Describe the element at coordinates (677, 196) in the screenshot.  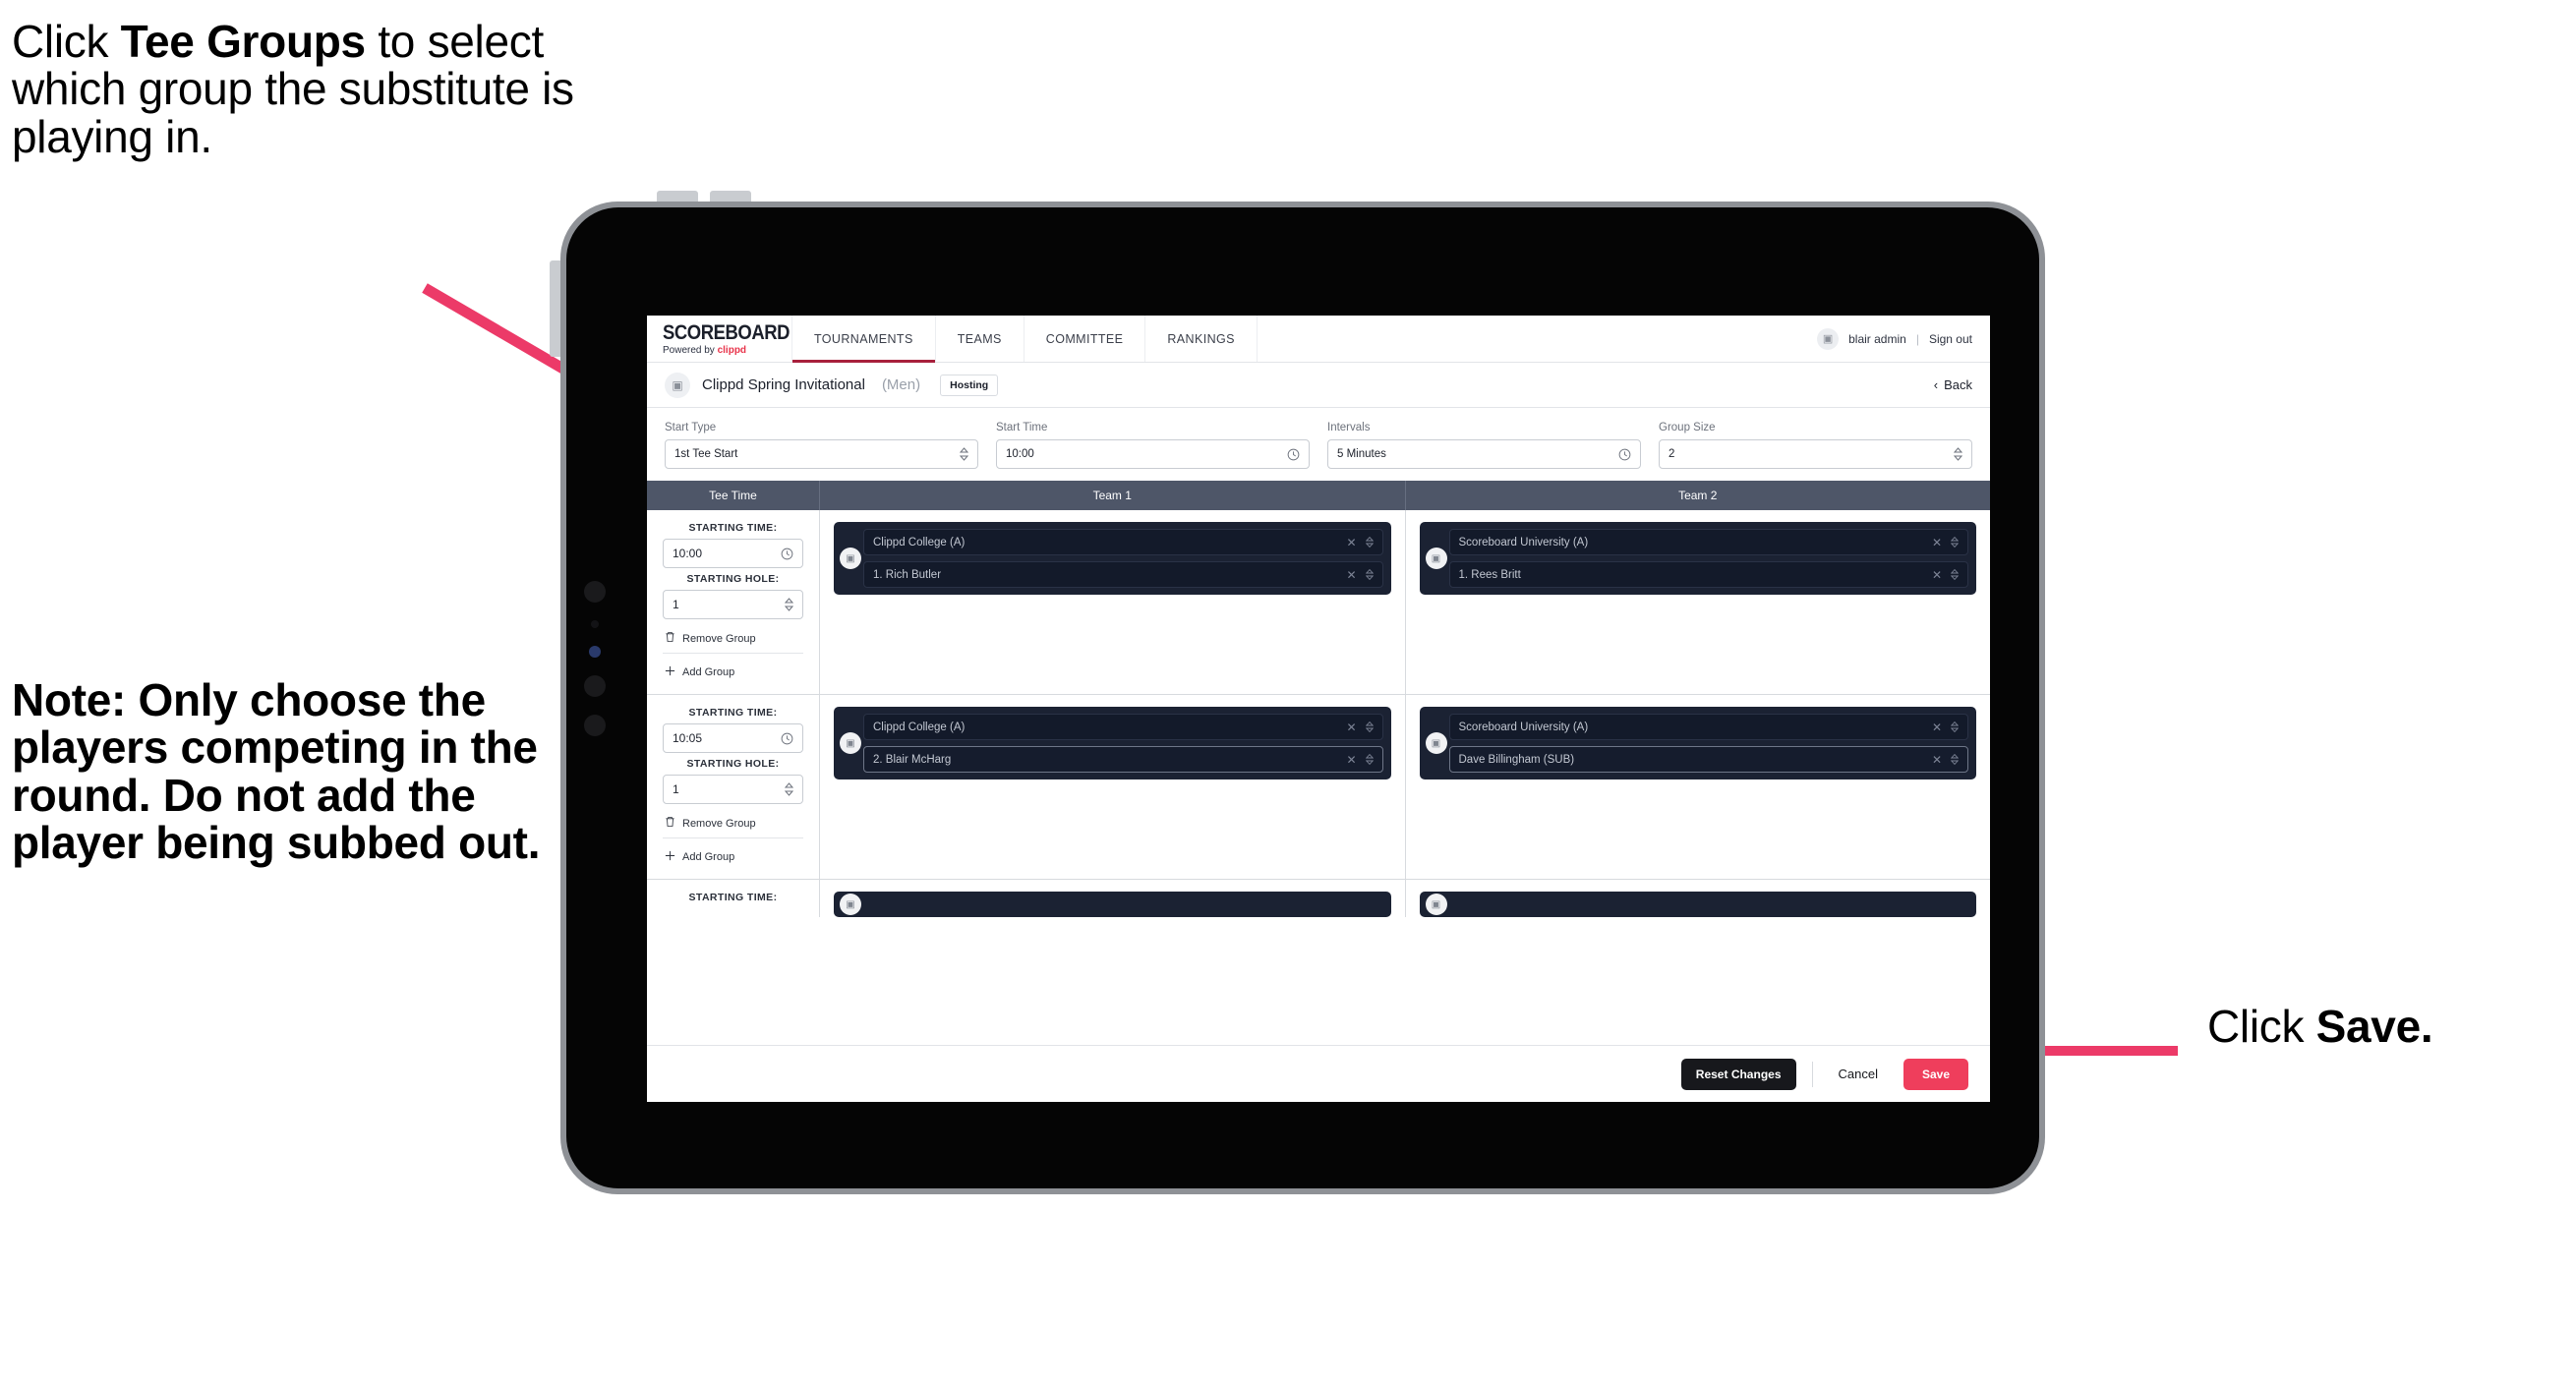
I see `volume-up-button` at that location.